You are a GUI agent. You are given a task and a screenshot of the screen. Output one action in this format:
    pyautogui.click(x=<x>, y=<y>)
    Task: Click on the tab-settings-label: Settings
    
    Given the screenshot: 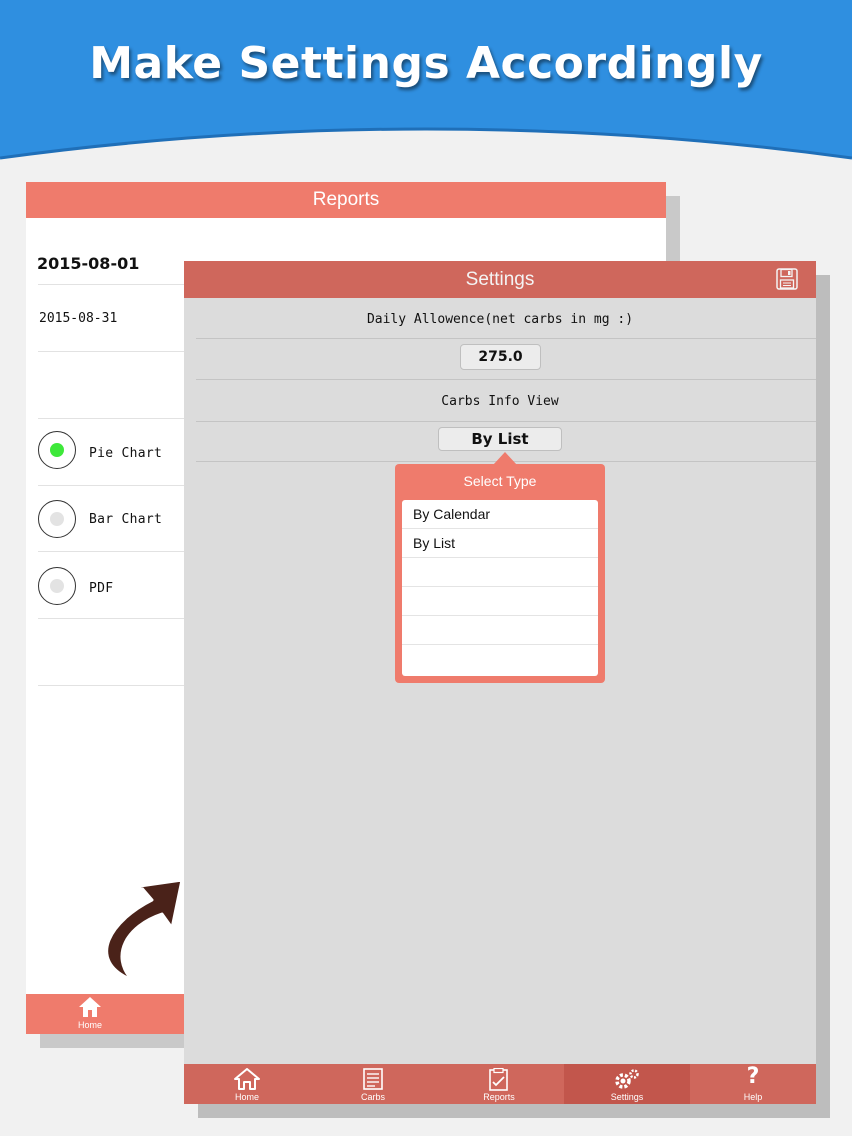 What is the action you would take?
    pyautogui.click(x=627, y=1097)
    